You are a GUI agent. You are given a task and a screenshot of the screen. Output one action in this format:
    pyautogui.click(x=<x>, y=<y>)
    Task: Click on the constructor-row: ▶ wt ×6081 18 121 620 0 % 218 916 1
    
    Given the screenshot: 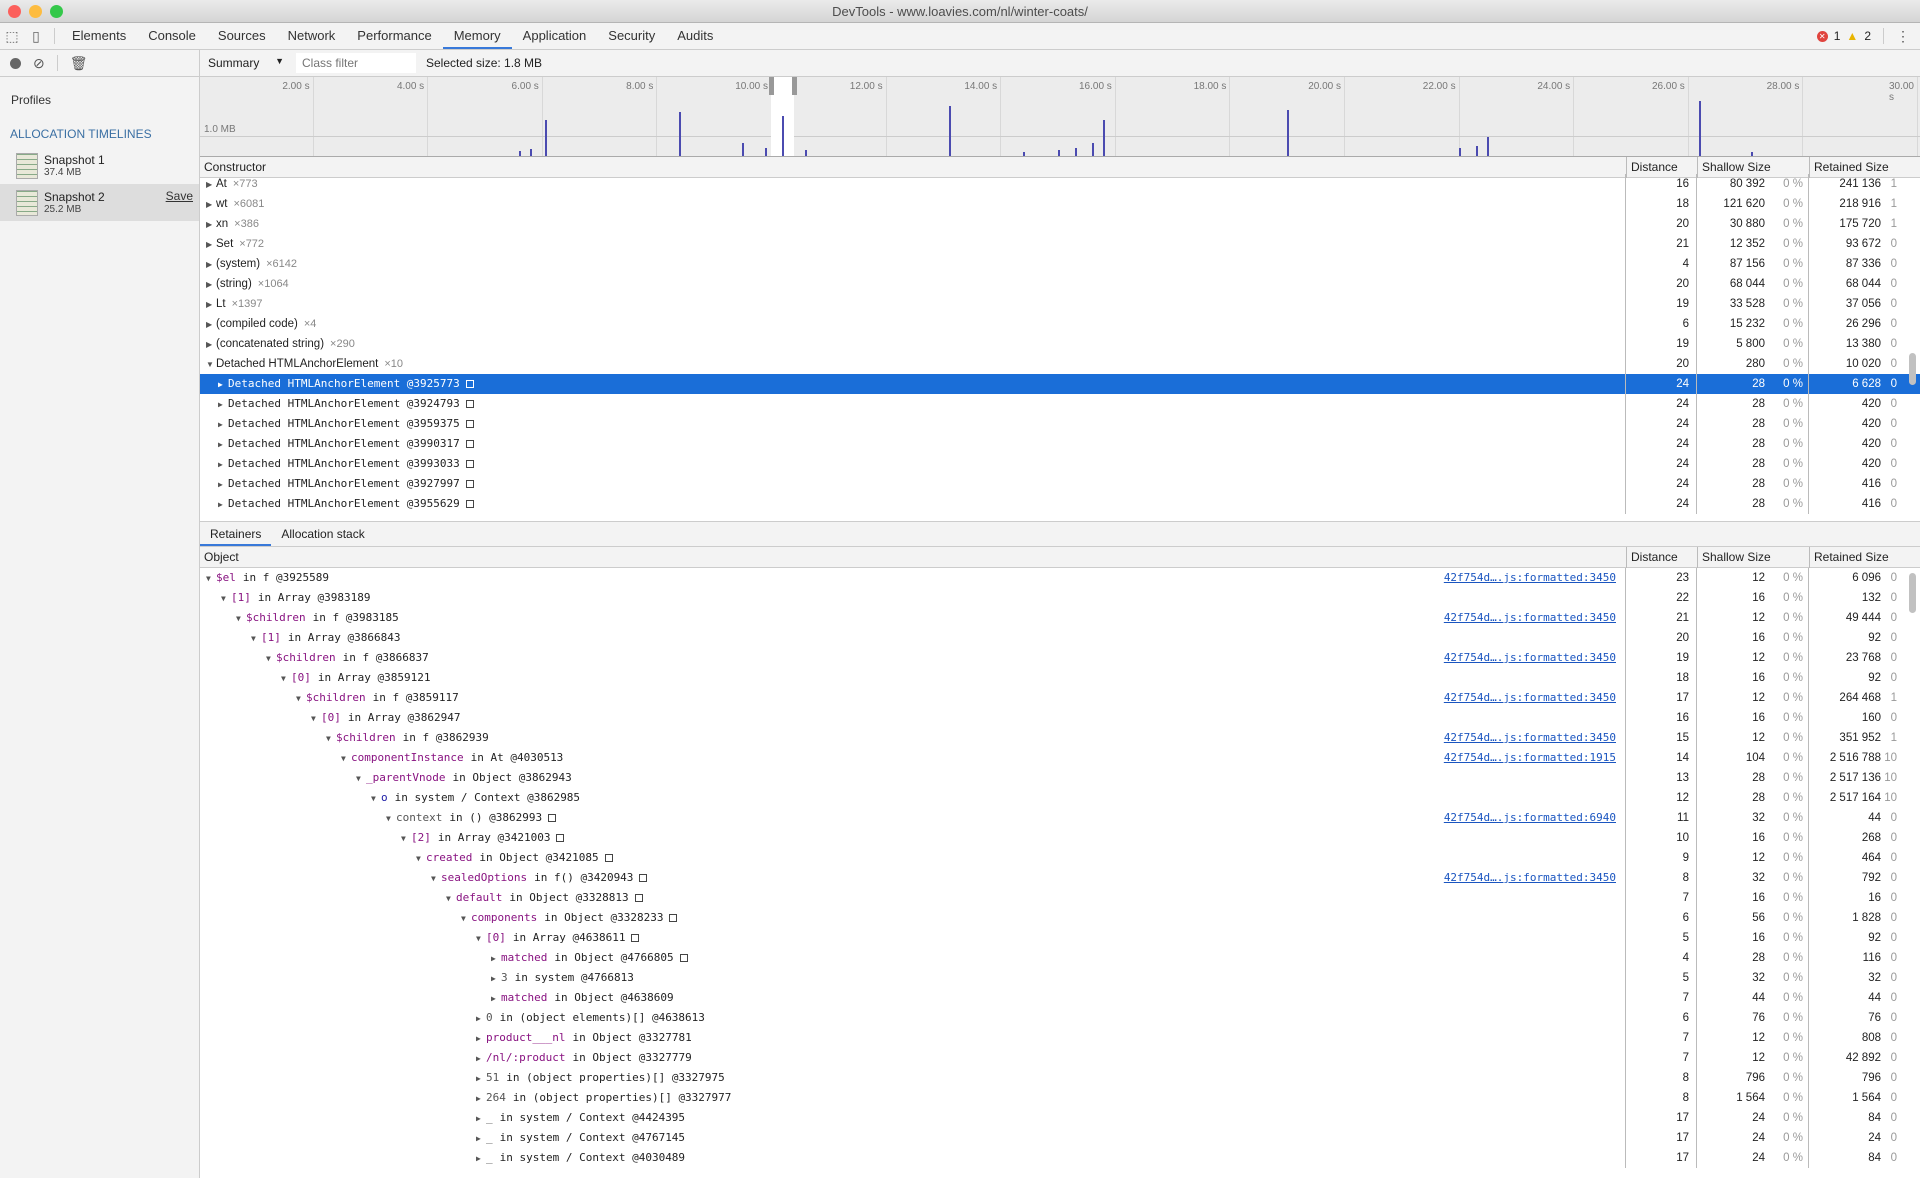 What is the action you would take?
    pyautogui.click(x=1060, y=204)
    